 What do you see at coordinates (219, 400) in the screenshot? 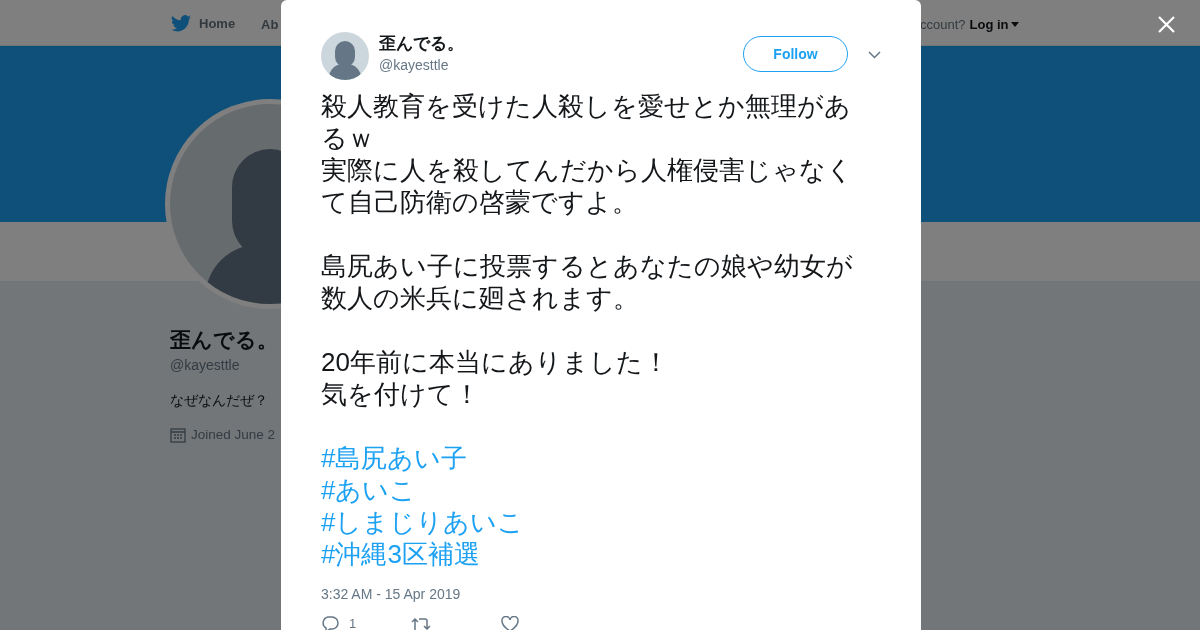
I see `profile-bio: なぜなんだぜ？` at bounding box center [219, 400].